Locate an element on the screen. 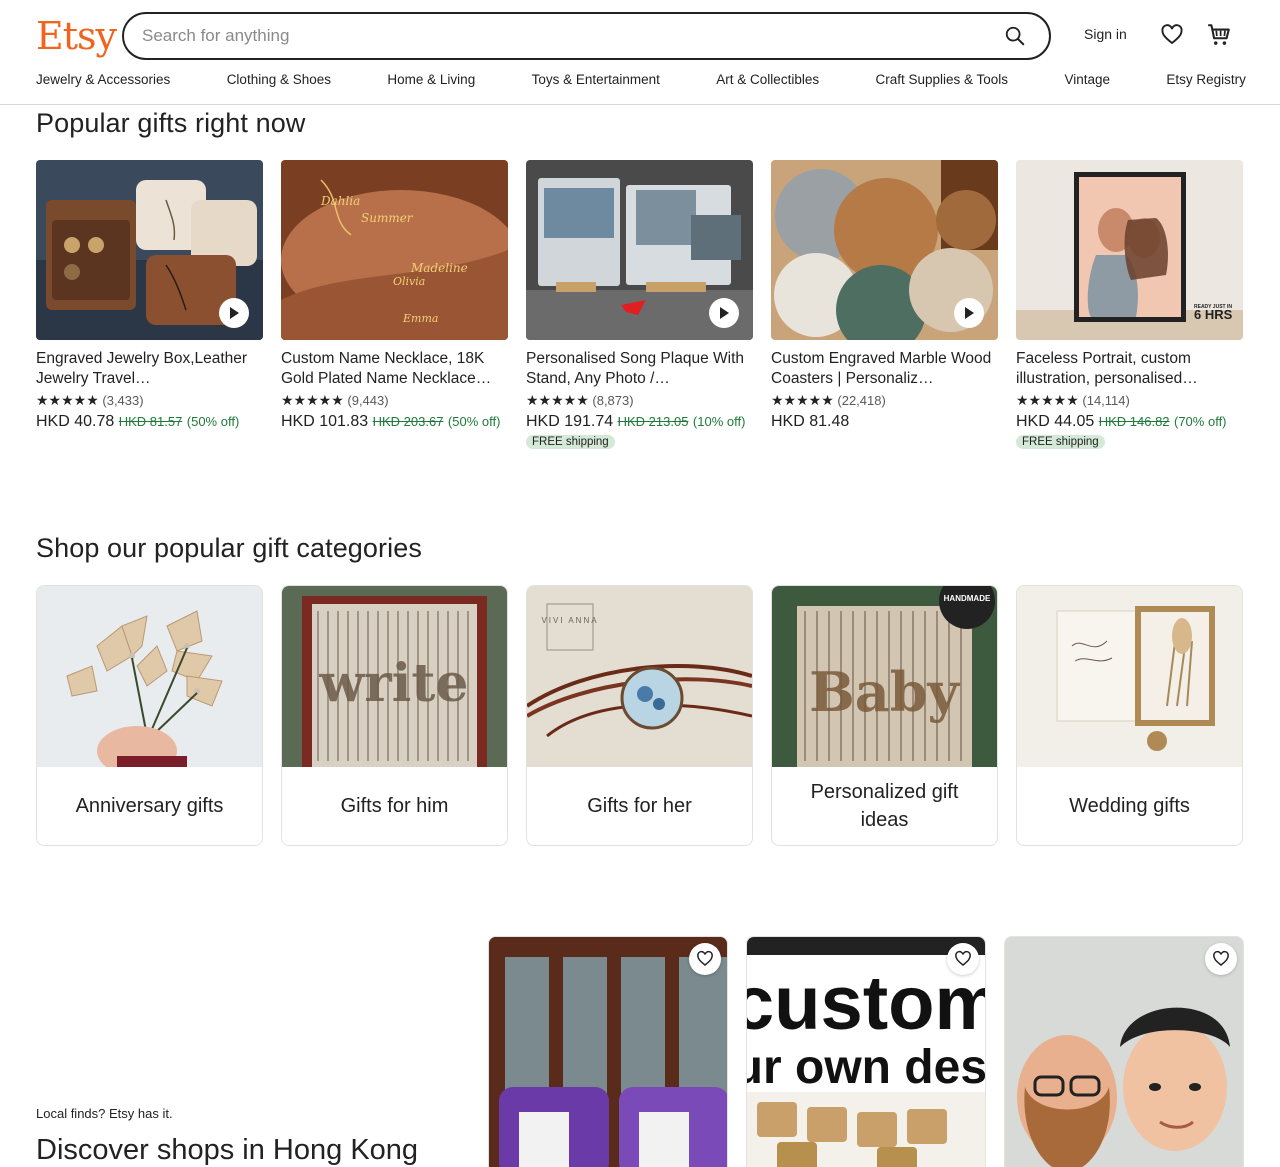 Image resolution: width=1280 pixels, height=1167 pixels. search-button is located at coordinates (1015, 36).